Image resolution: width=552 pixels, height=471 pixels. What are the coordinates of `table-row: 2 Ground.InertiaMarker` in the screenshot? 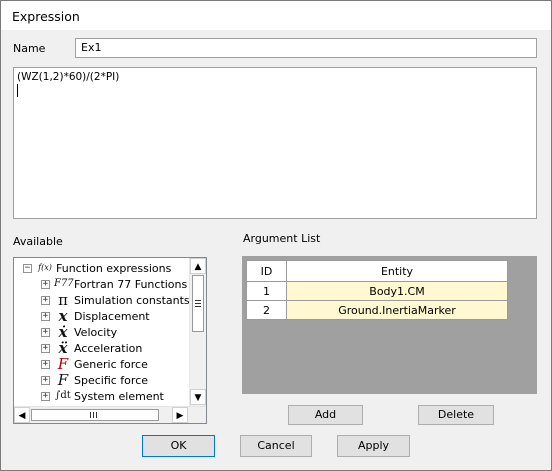 It's located at (377, 310).